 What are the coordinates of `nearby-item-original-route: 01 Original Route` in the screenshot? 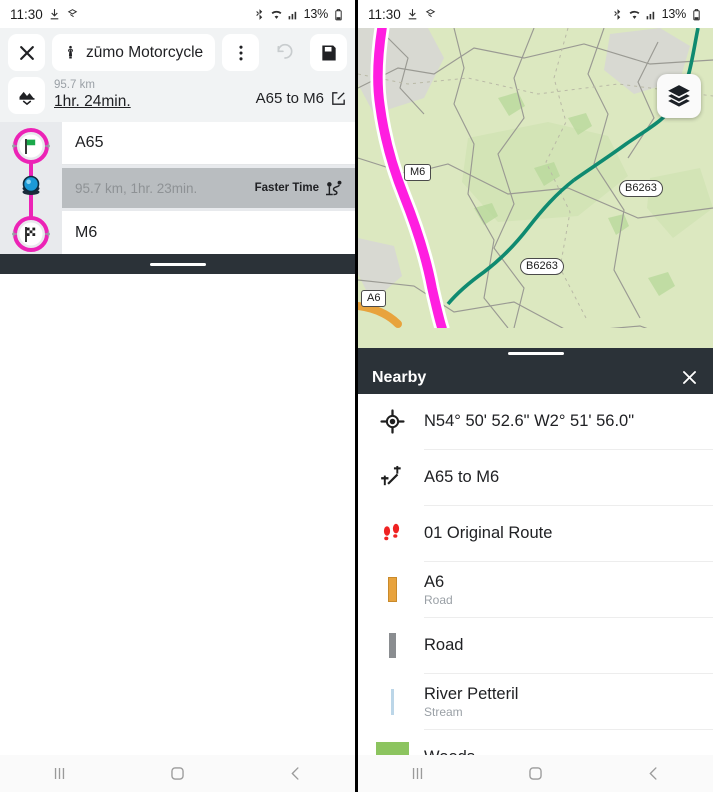 It's located at (535, 533).